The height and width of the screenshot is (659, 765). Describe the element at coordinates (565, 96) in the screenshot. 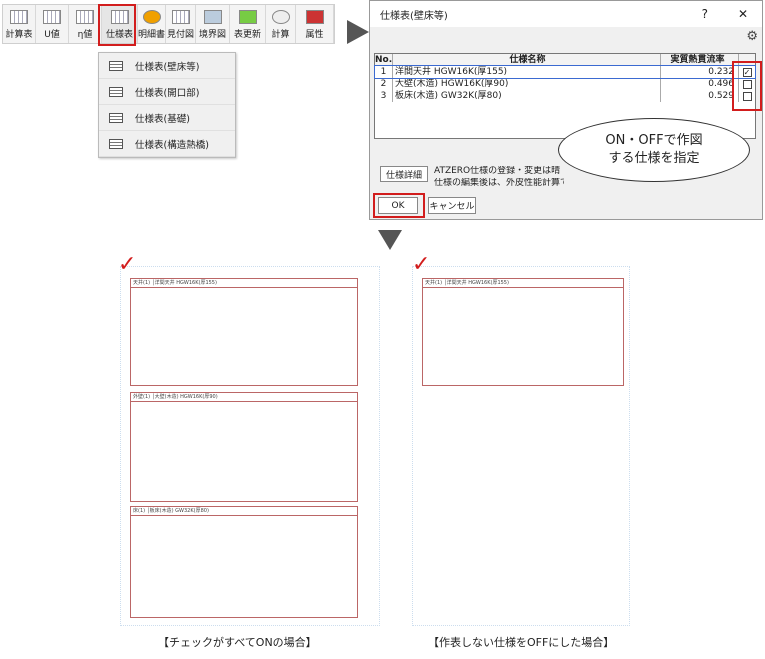

I see `table-row: 3 板床(木造) GW32K(厚80) 0.529` at that location.